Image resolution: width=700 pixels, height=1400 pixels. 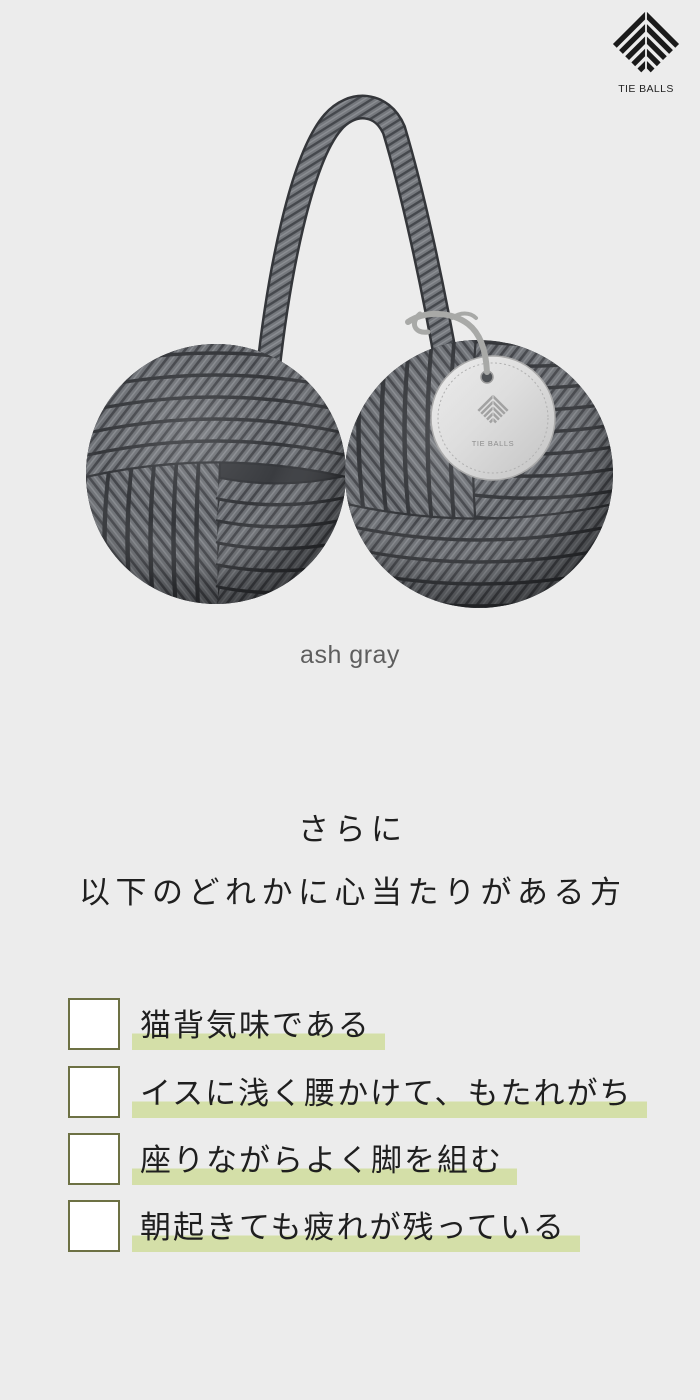 What do you see at coordinates (356, 1229) in the screenshot?
I see `checklist-item-label: 朝起きても疲れが残っている` at bounding box center [356, 1229].